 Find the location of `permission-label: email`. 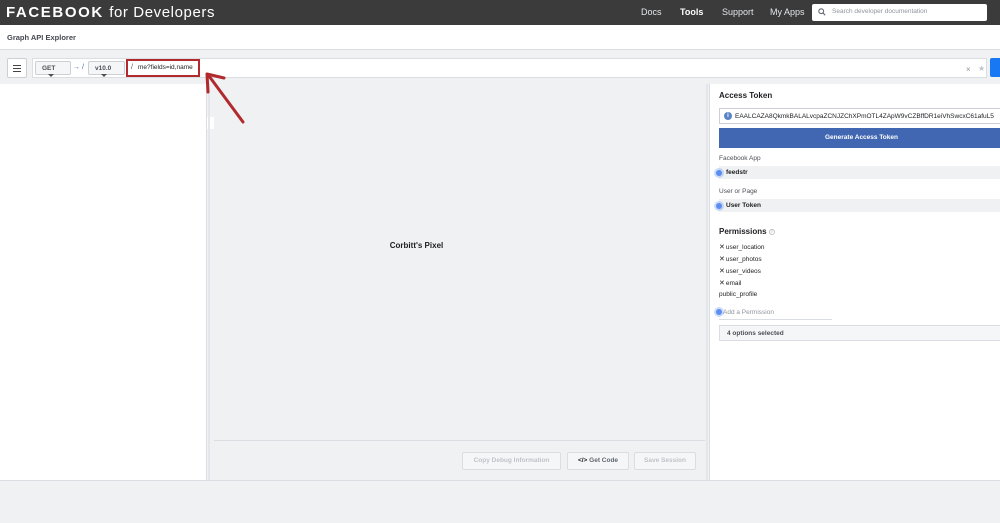

permission-label: email is located at coordinates (733, 283).